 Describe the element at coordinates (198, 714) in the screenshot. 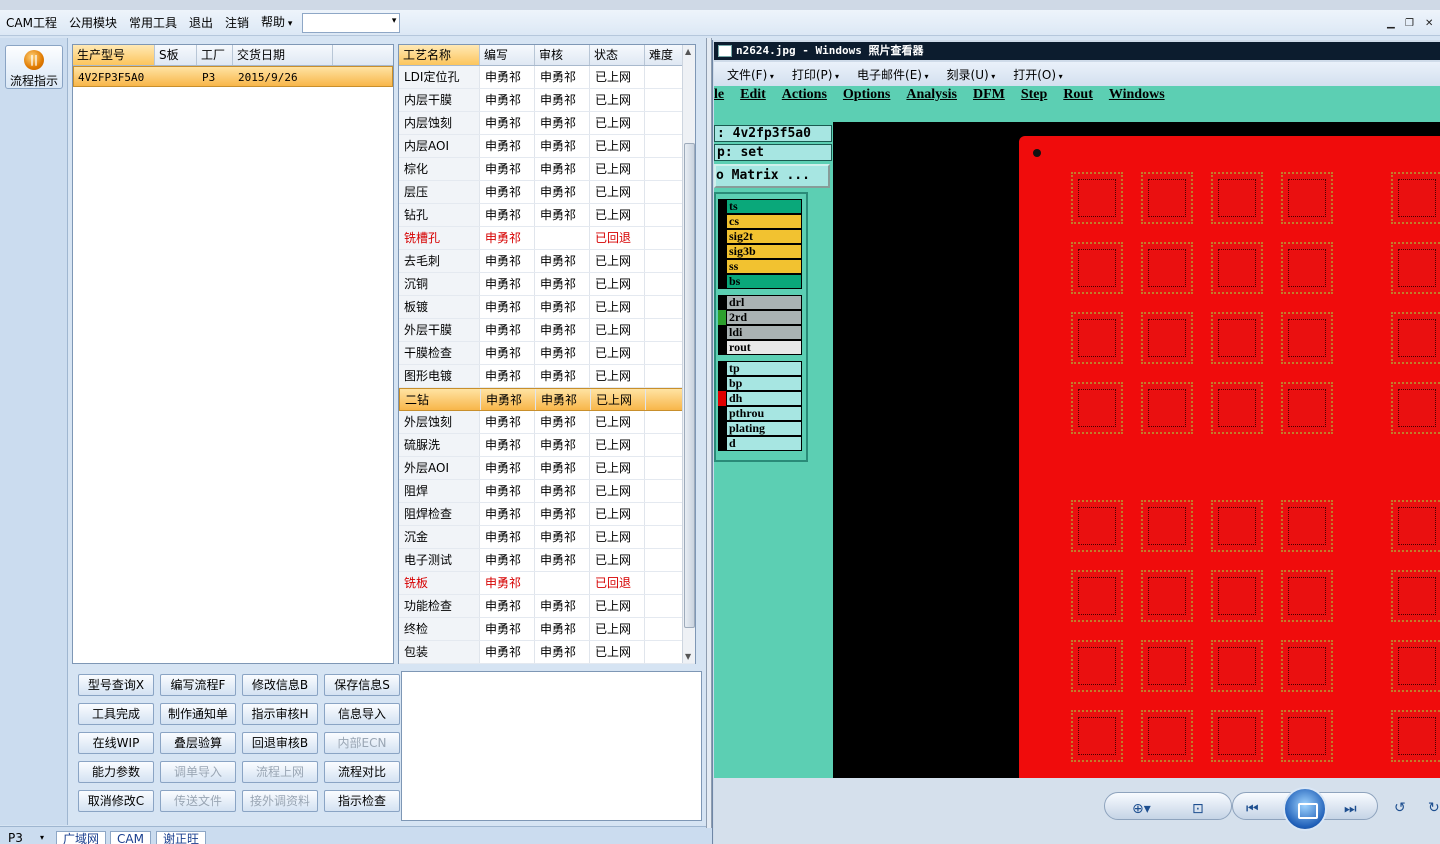

I see `action-button: 制作通知单` at that location.